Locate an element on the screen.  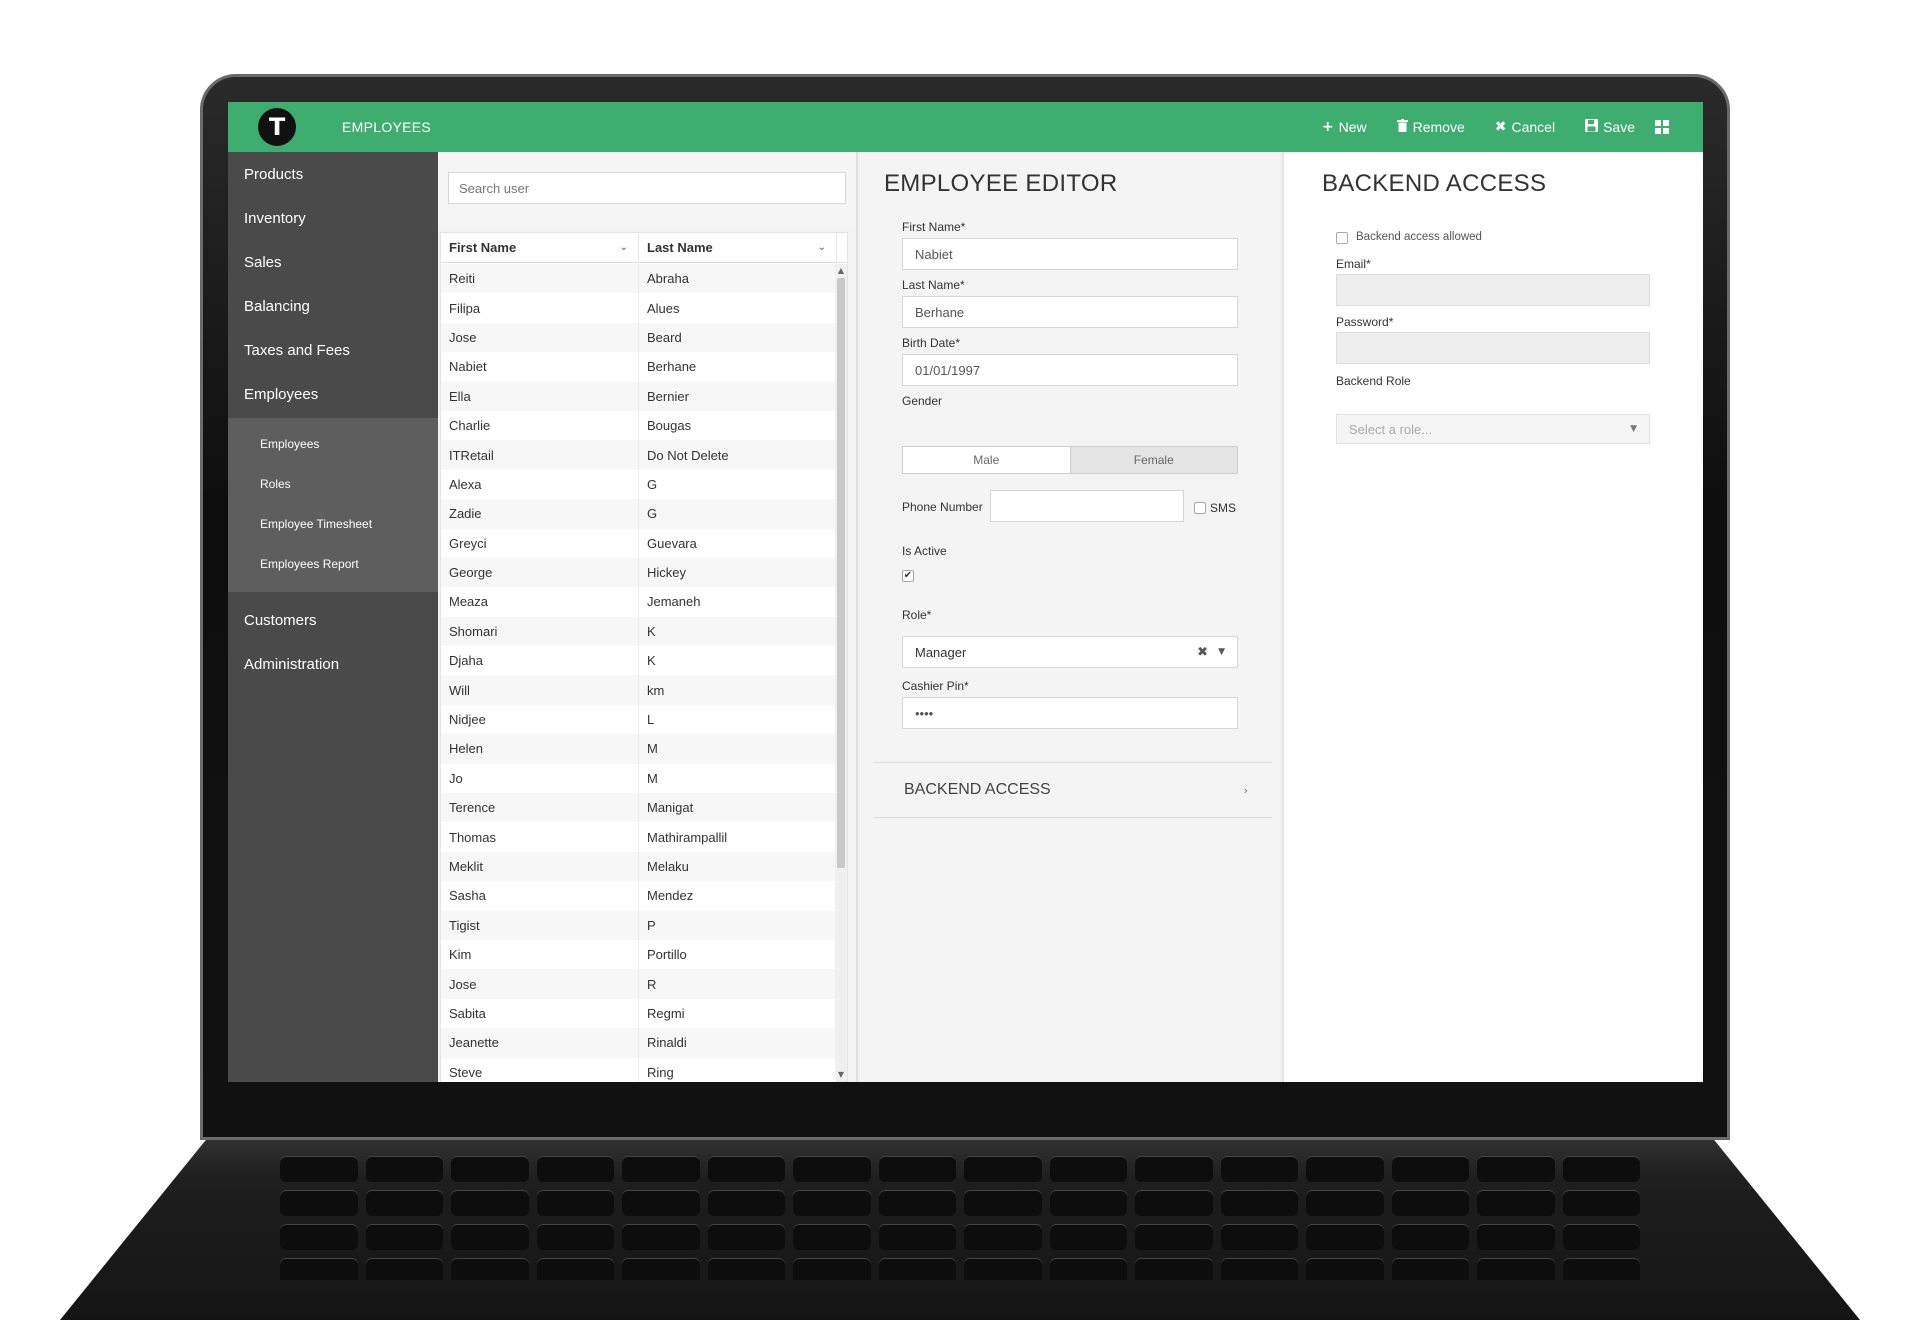
search-input is located at coordinates (647, 188).